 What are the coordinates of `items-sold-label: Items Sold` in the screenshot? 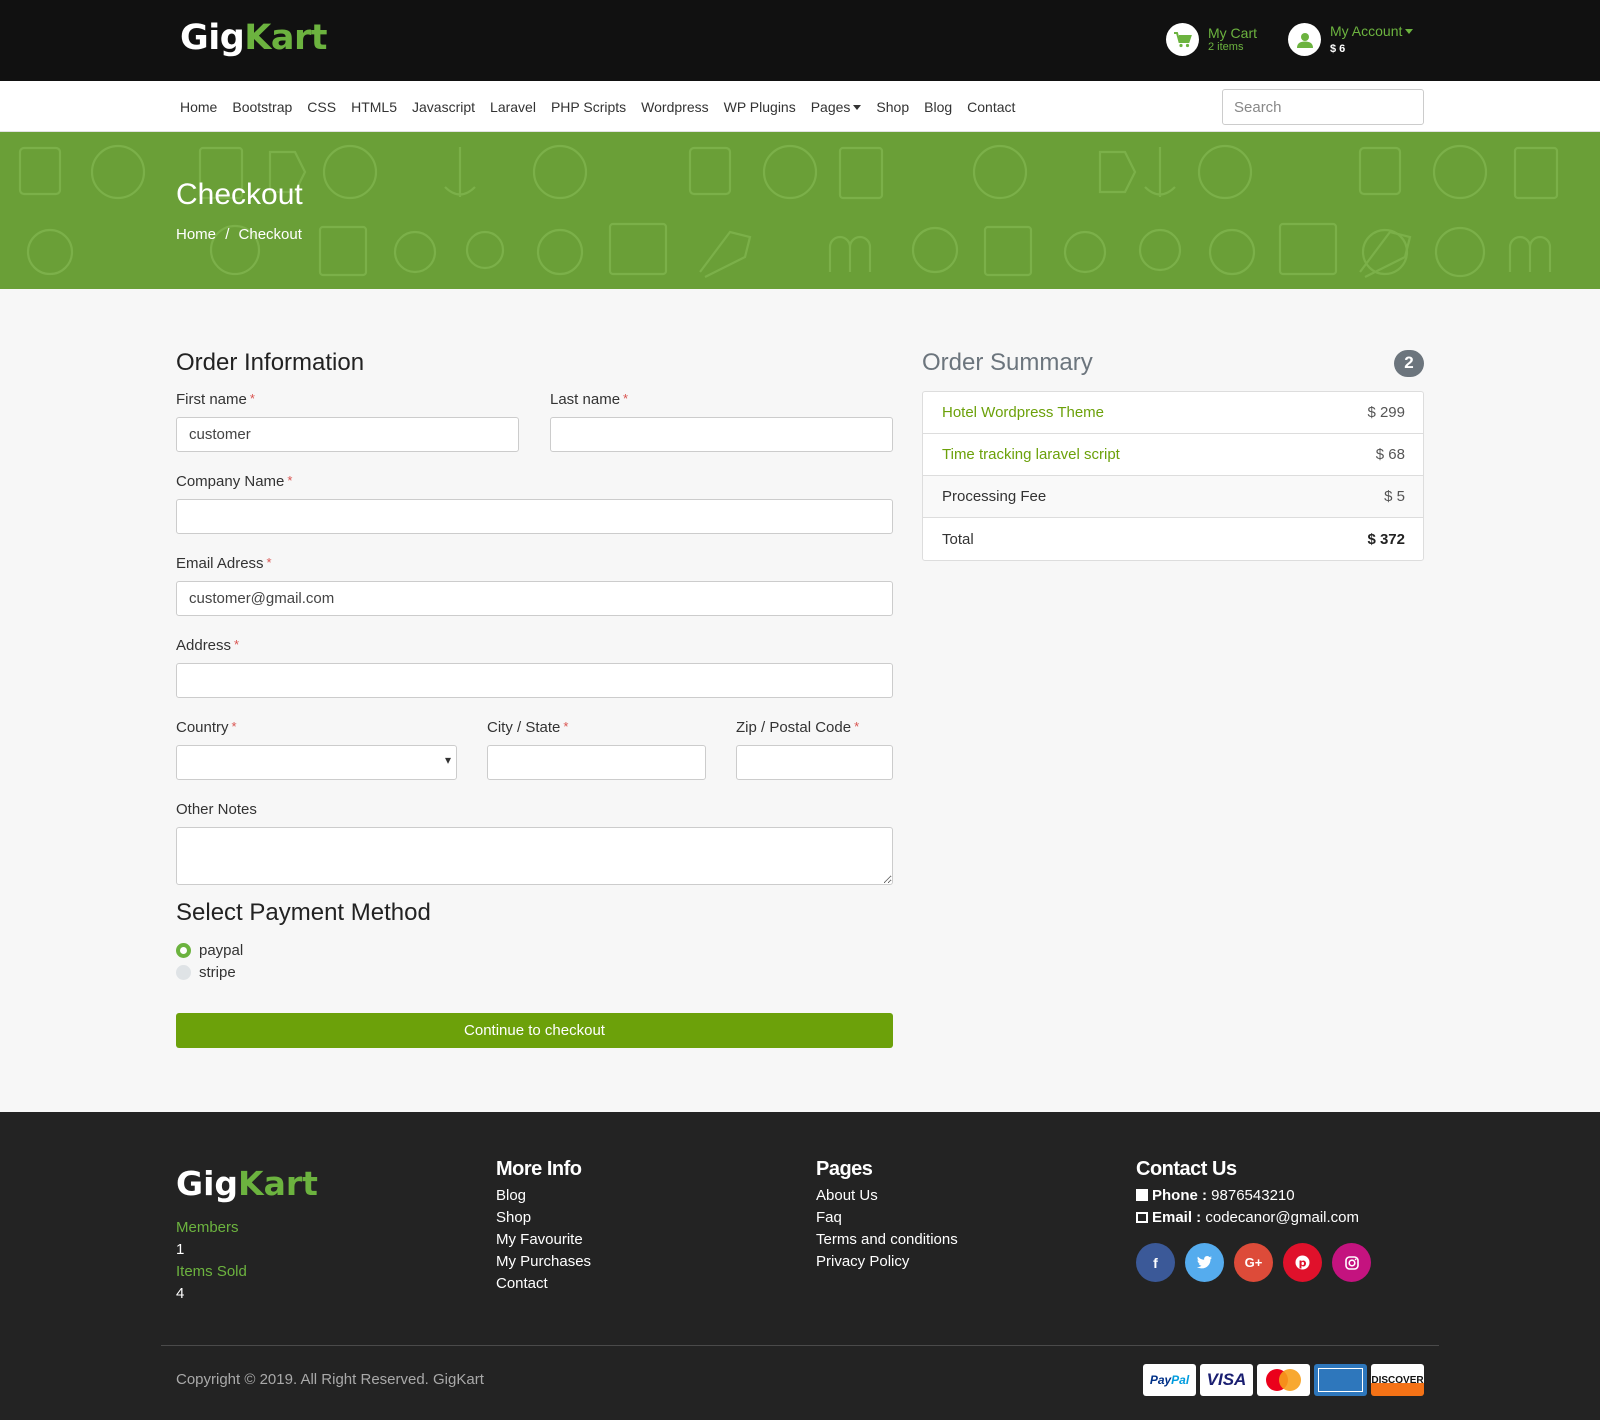 It's located at (211, 1271).